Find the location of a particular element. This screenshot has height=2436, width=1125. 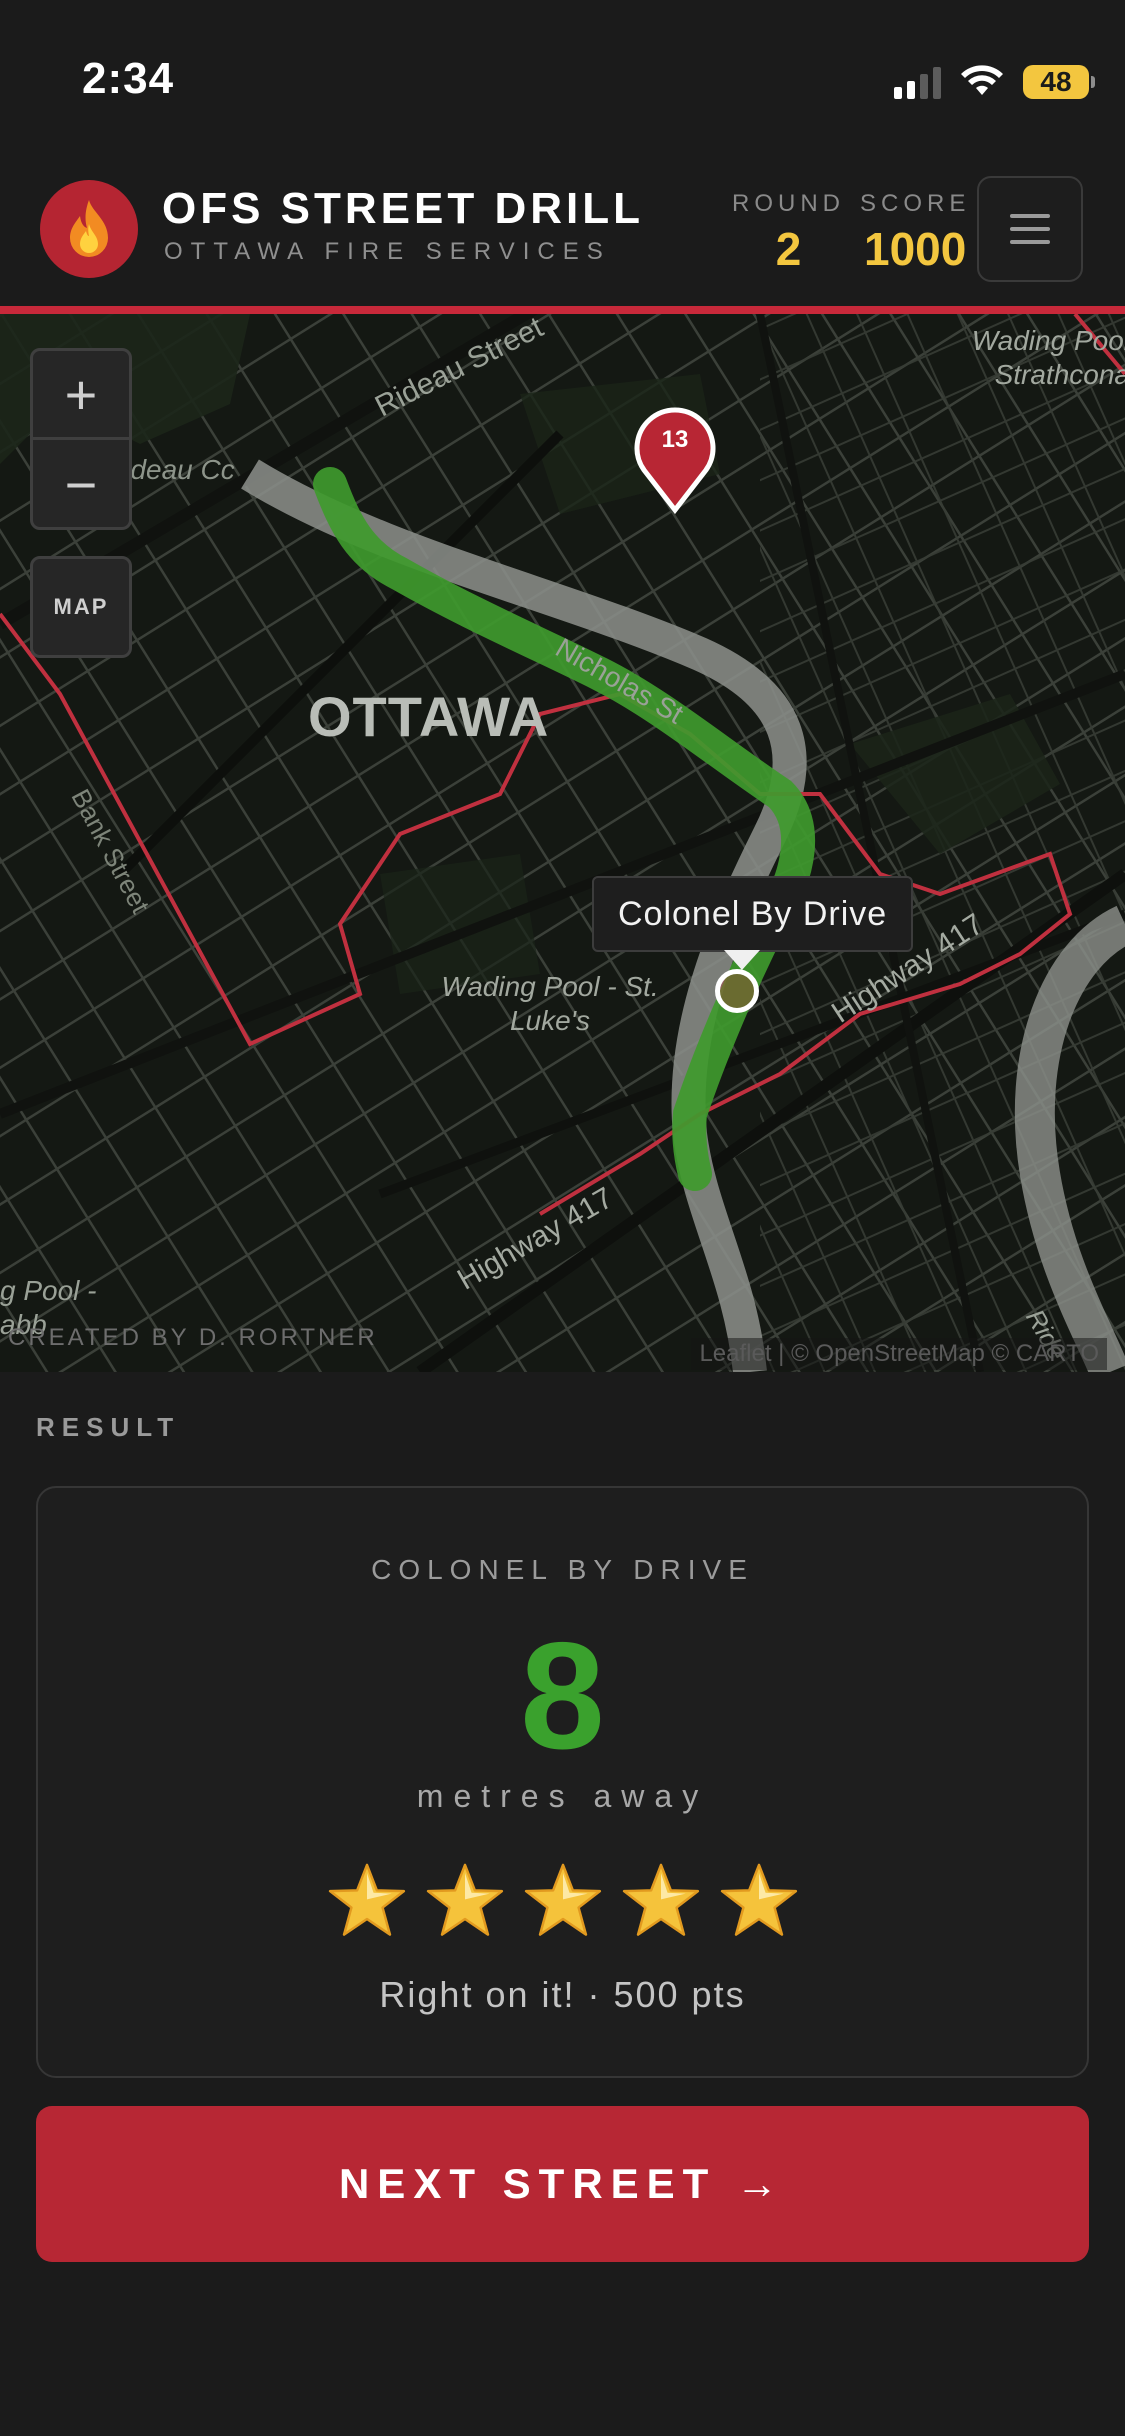

map-attribution: Leaflet | © OpenStreetMap © CARTO is located at coordinates (899, 1354).